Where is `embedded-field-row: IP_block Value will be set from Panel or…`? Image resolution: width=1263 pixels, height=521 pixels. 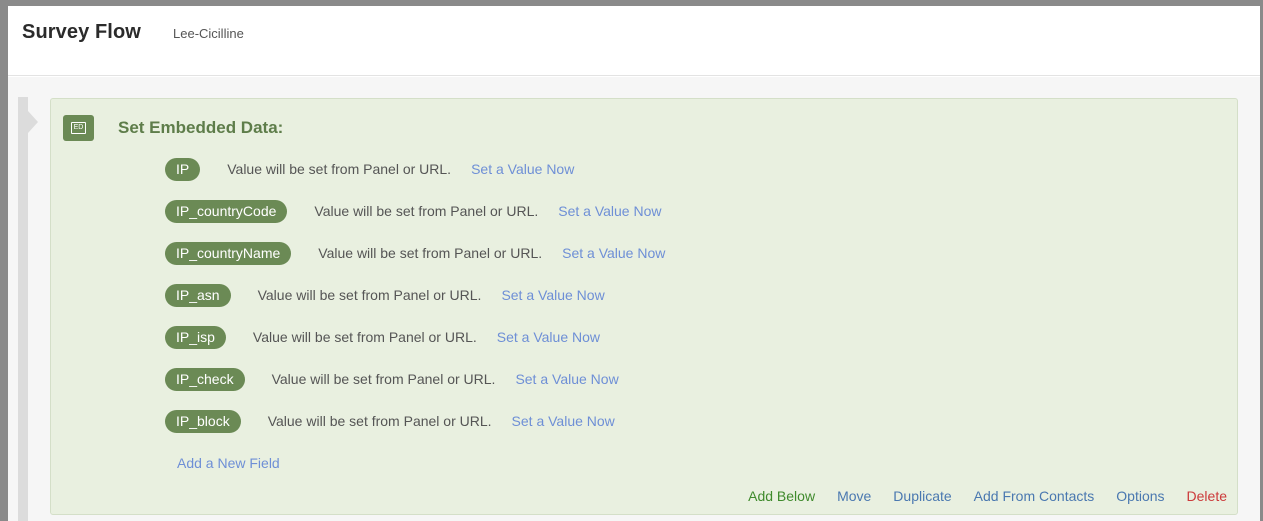
embedded-field-row: IP_block Value will be set from Panel or… is located at coordinates (390, 421).